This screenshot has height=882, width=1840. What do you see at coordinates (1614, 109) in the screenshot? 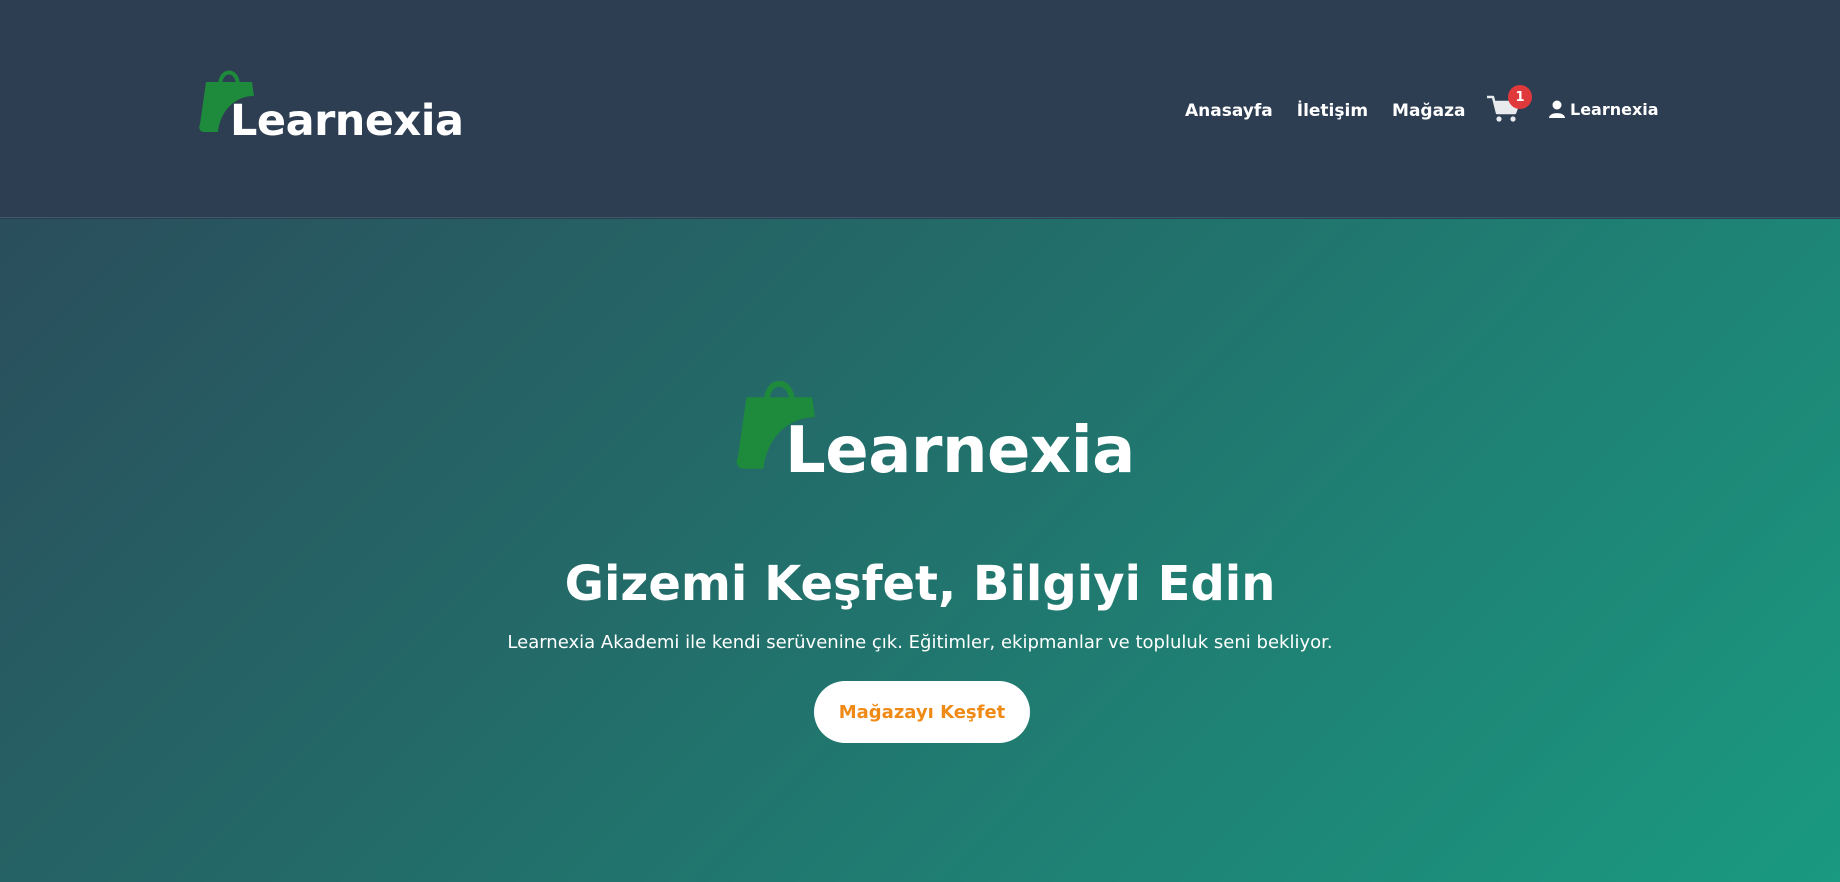
I see `user-label: Learnexia` at bounding box center [1614, 109].